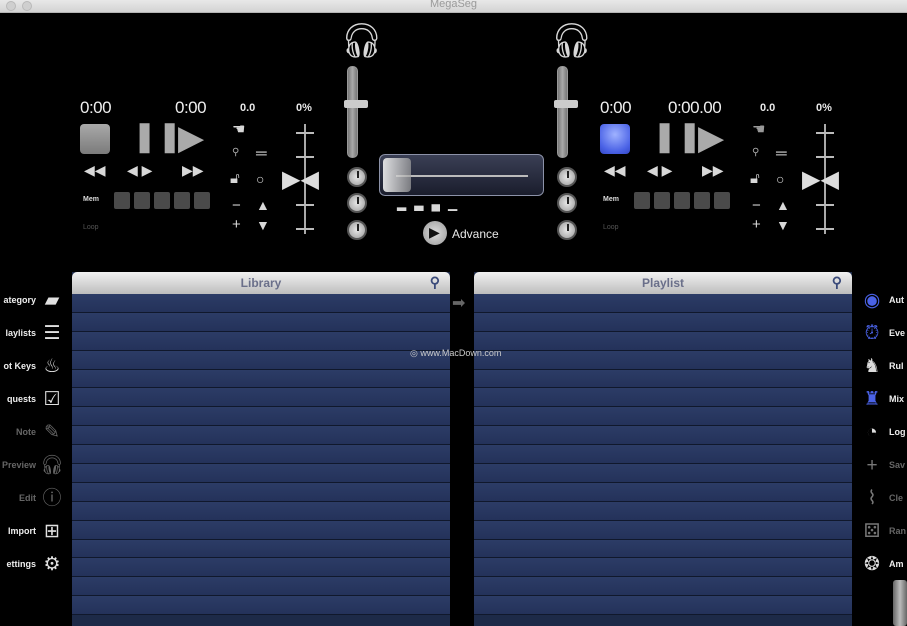 The height and width of the screenshot is (626, 907). Describe the element at coordinates (882, 565) in the screenshot. I see `sidebar-item-ambience: ❂ Am` at that location.